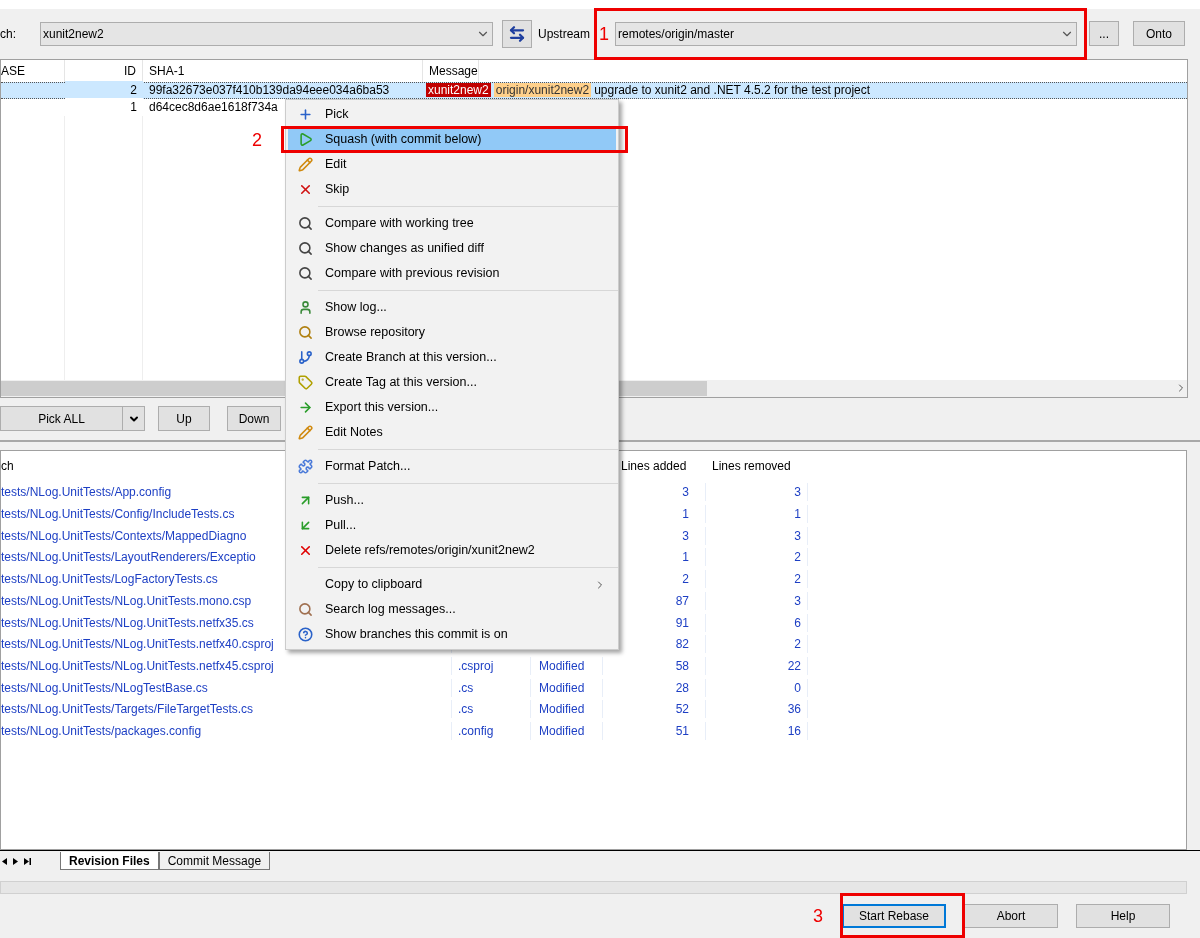 This screenshot has width=1200, height=938. Describe the element at coordinates (257, 140) in the screenshot. I see `step-number: 2` at that location.